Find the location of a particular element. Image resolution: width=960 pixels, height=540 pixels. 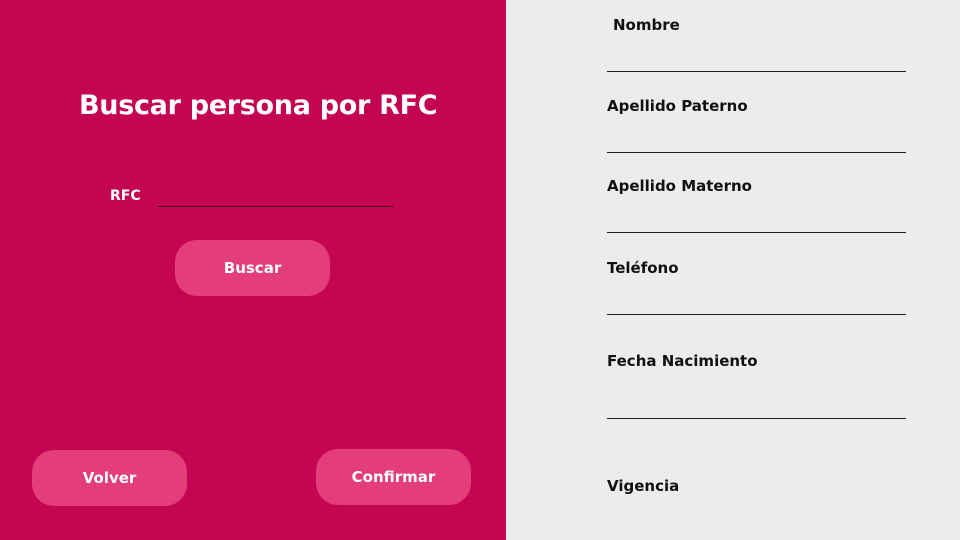

apellido-paterno-label: Apellido Paterno is located at coordinates (677, 106).